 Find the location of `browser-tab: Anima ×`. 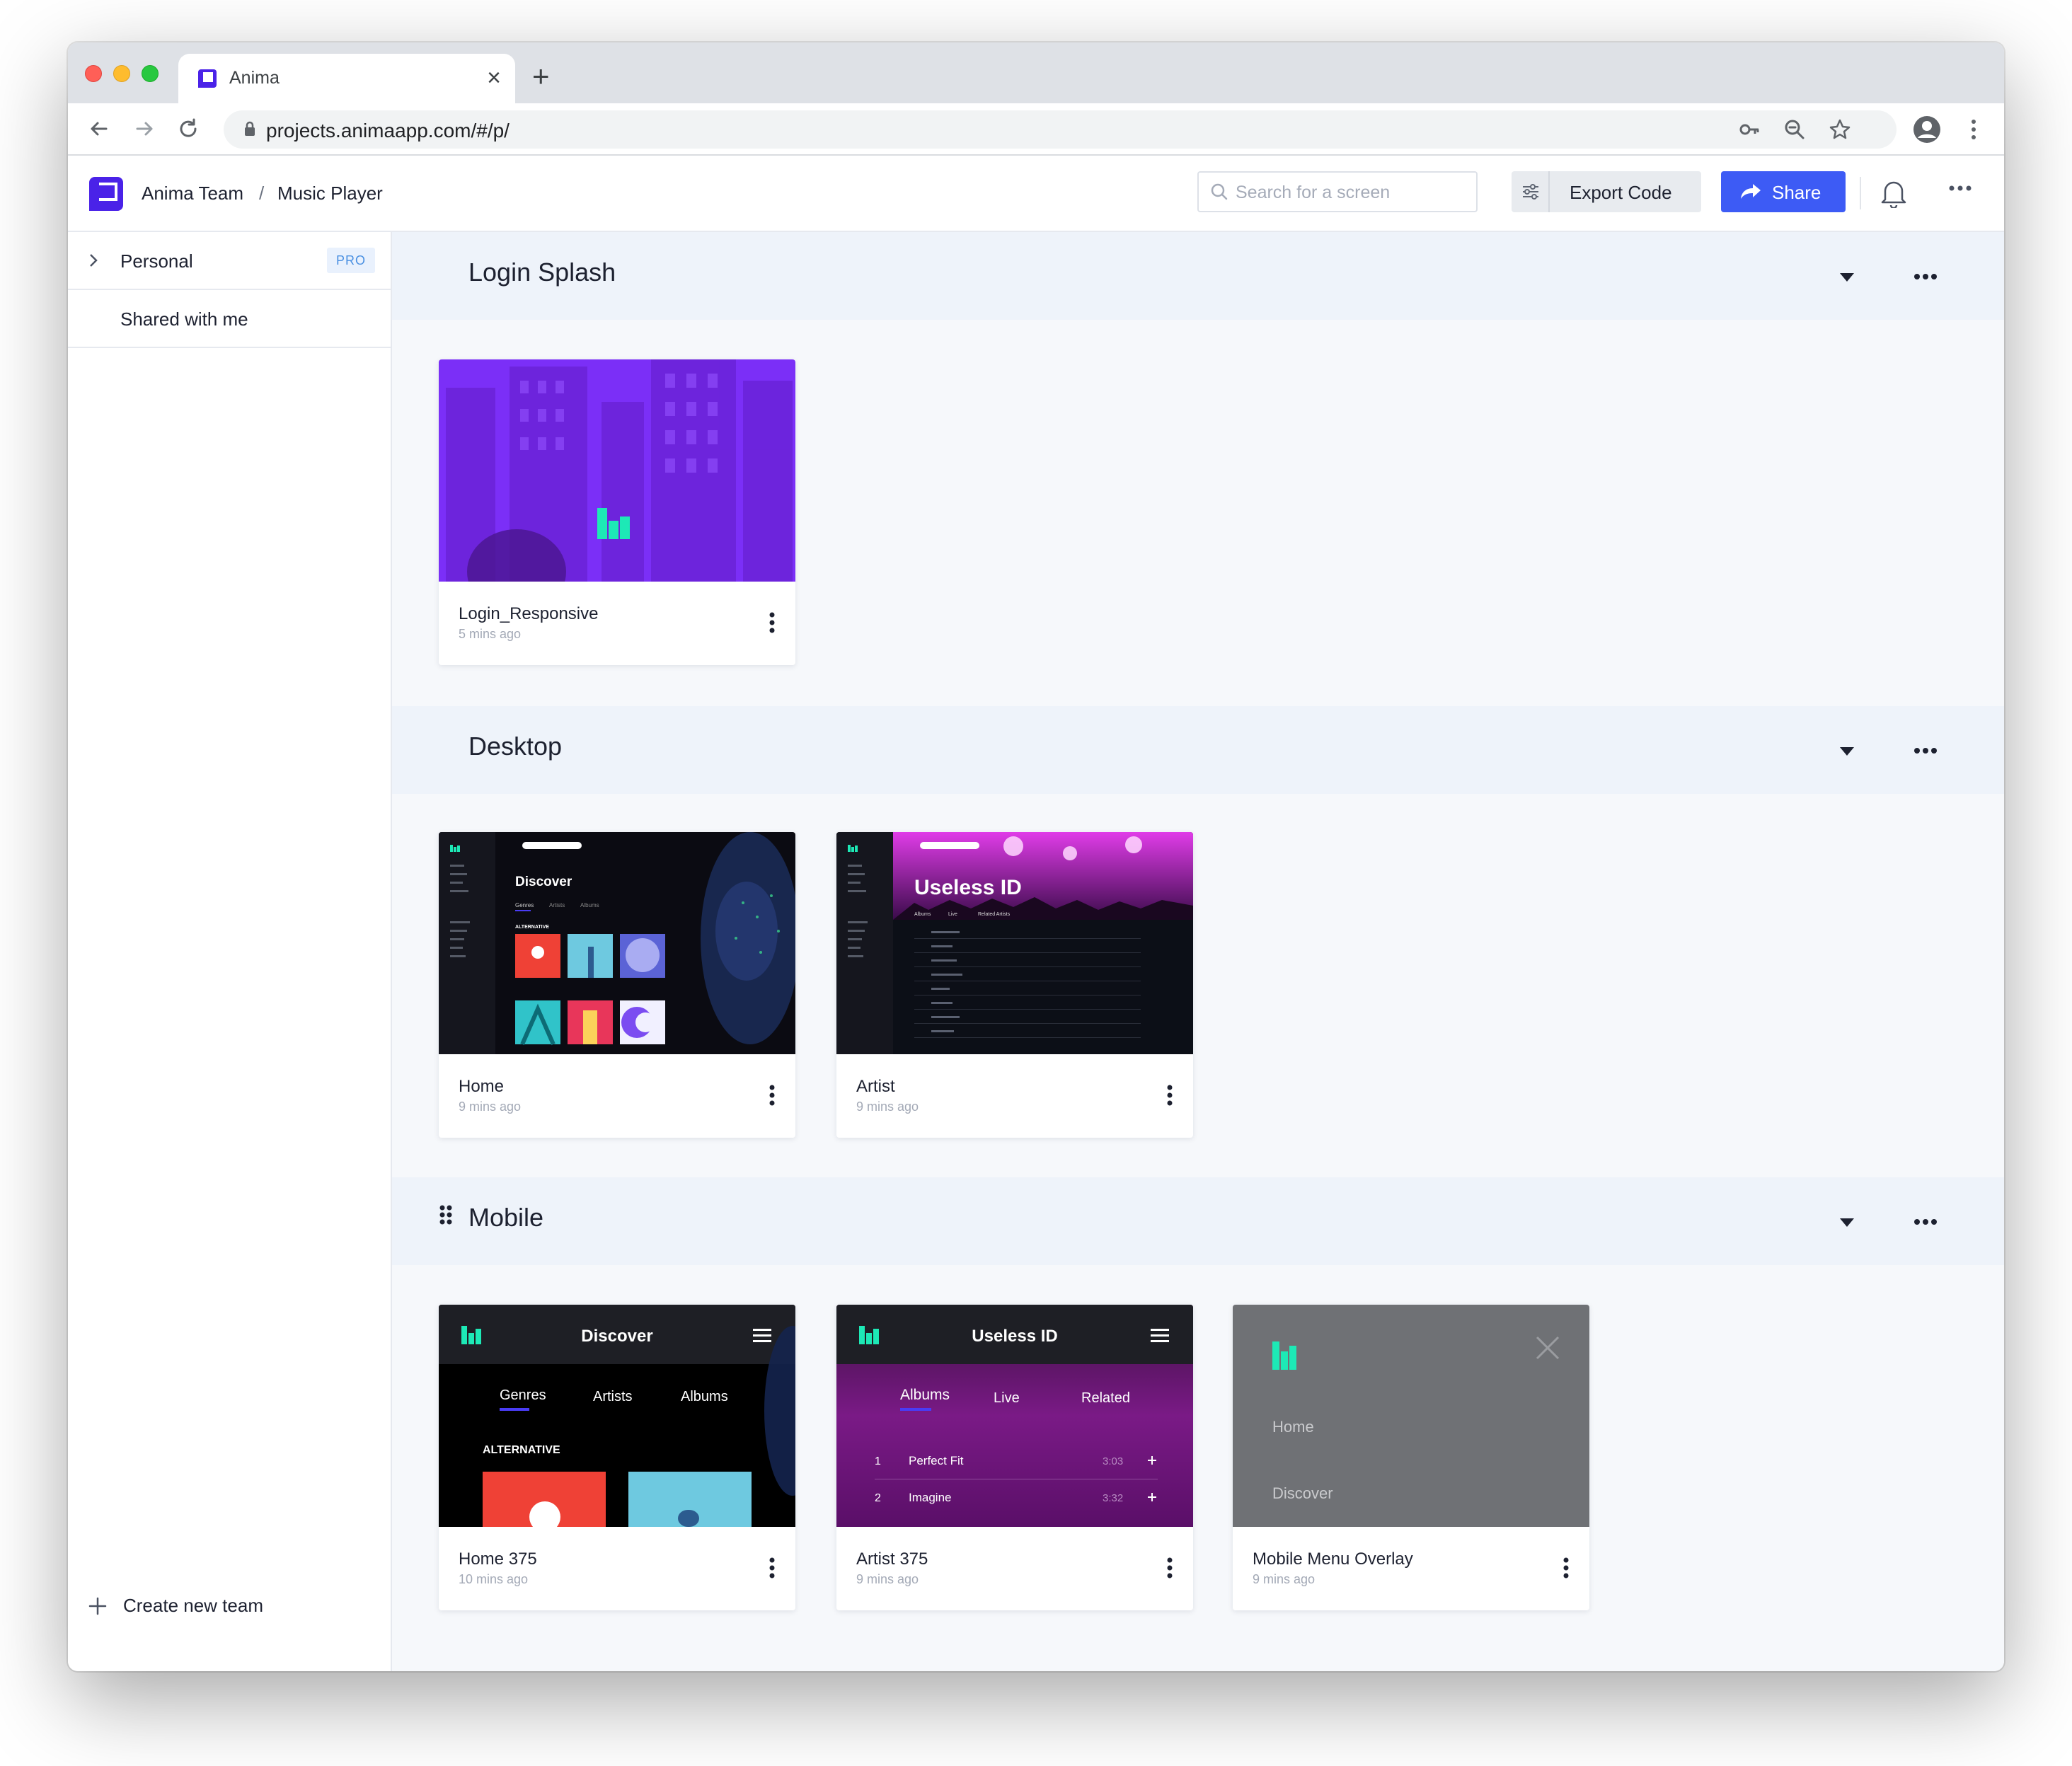

browser-tab: Anima × is located at coordinates (346, 78).